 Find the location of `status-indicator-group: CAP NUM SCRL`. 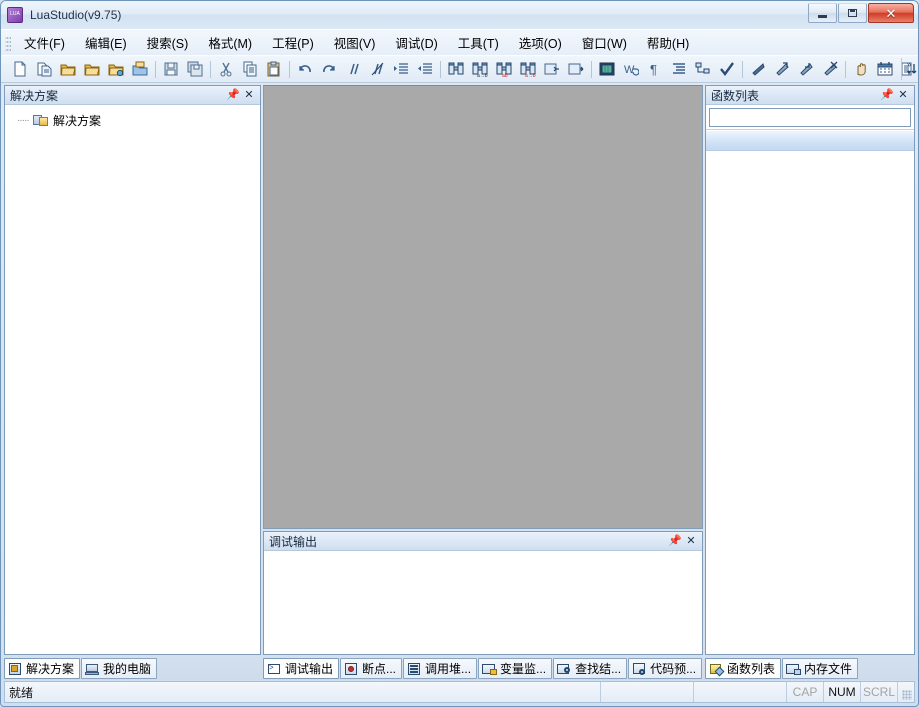

status-indicator-group: CAP NUM SCRL is located at coordinates (842, 692).